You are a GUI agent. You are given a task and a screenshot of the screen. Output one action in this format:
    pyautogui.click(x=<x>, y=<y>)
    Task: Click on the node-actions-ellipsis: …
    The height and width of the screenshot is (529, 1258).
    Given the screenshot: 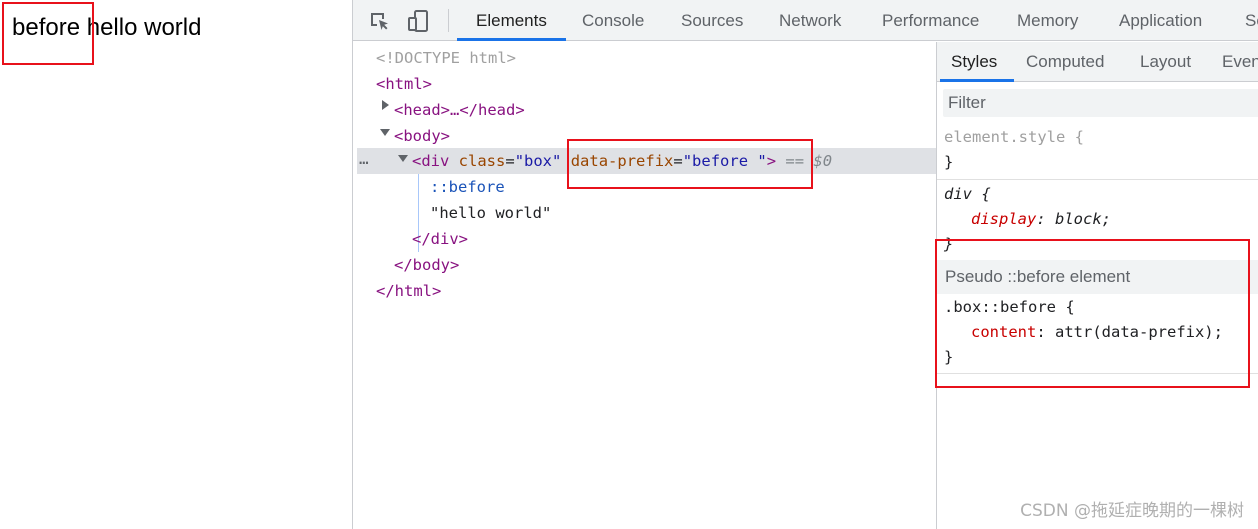 What is the action you would take?
    pyautogui.click(x=364, y=161)
    